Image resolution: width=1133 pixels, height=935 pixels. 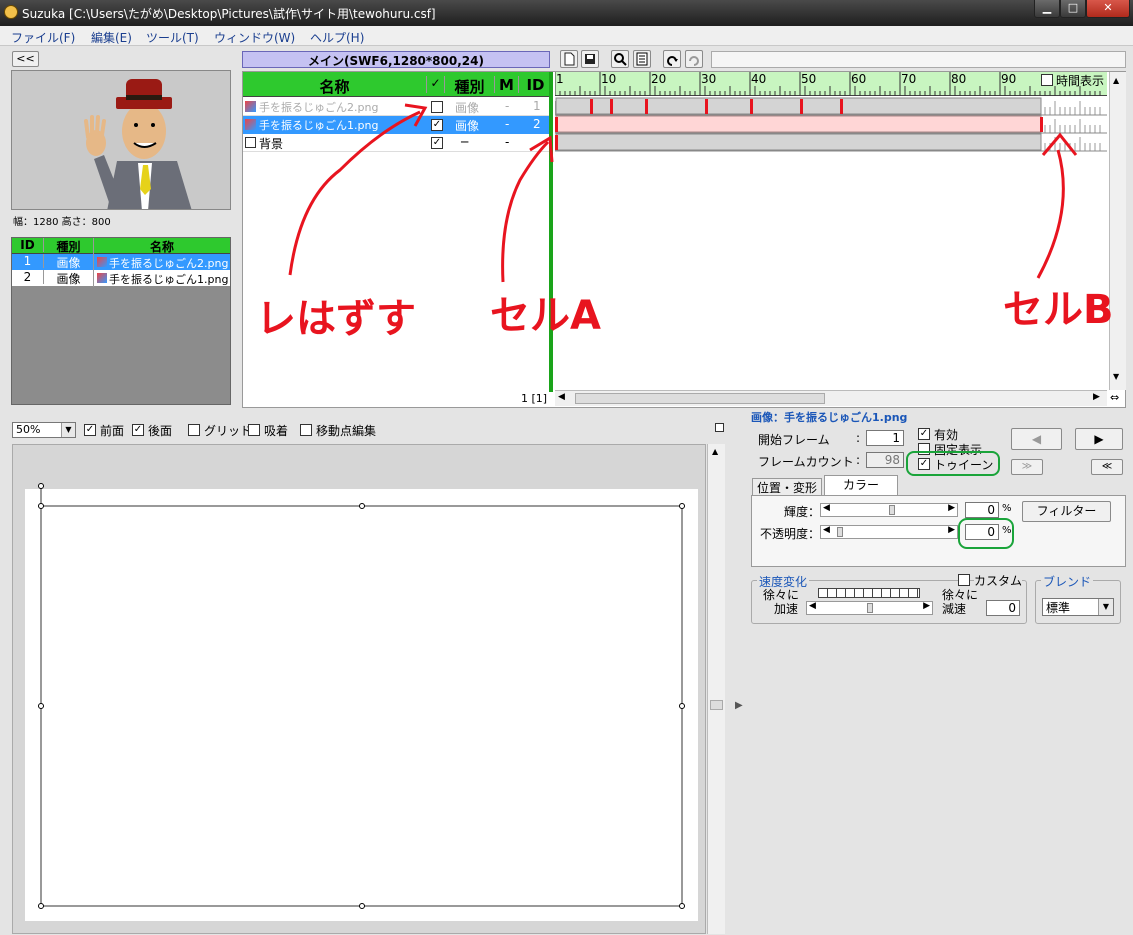 I want to click on layer-col-m: M, so click(x=507, y=85).